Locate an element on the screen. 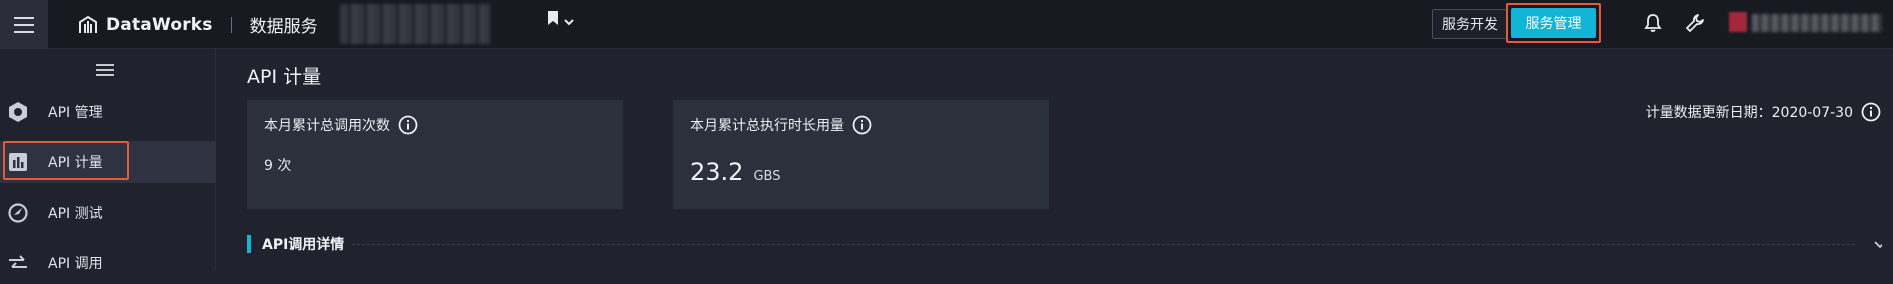 The image size is (1893, 284). main-menu-button is located at coordinates (24, 24).